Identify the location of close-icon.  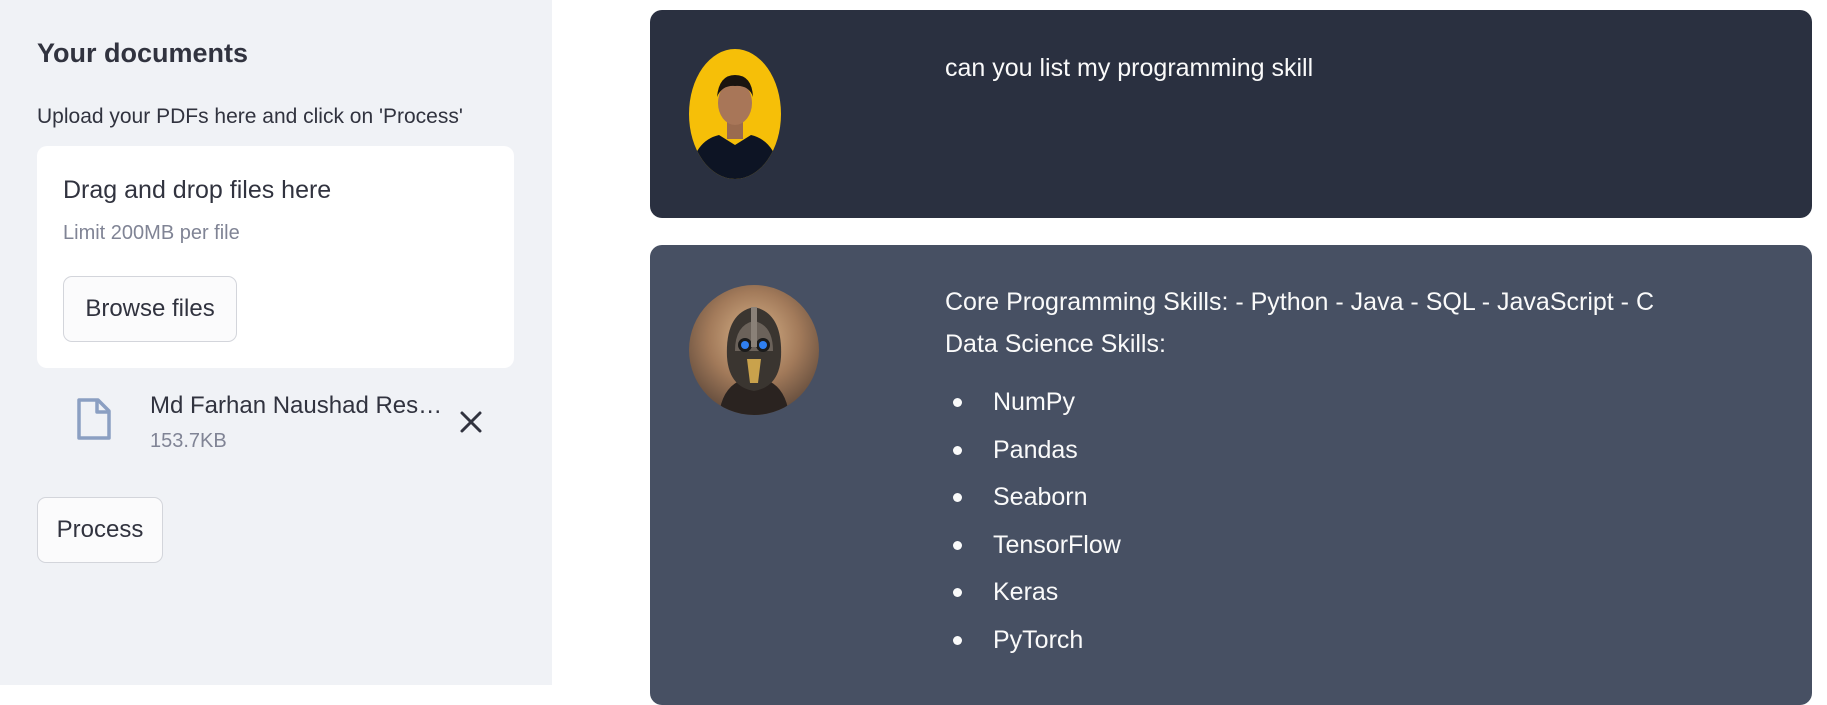
(471, 422).